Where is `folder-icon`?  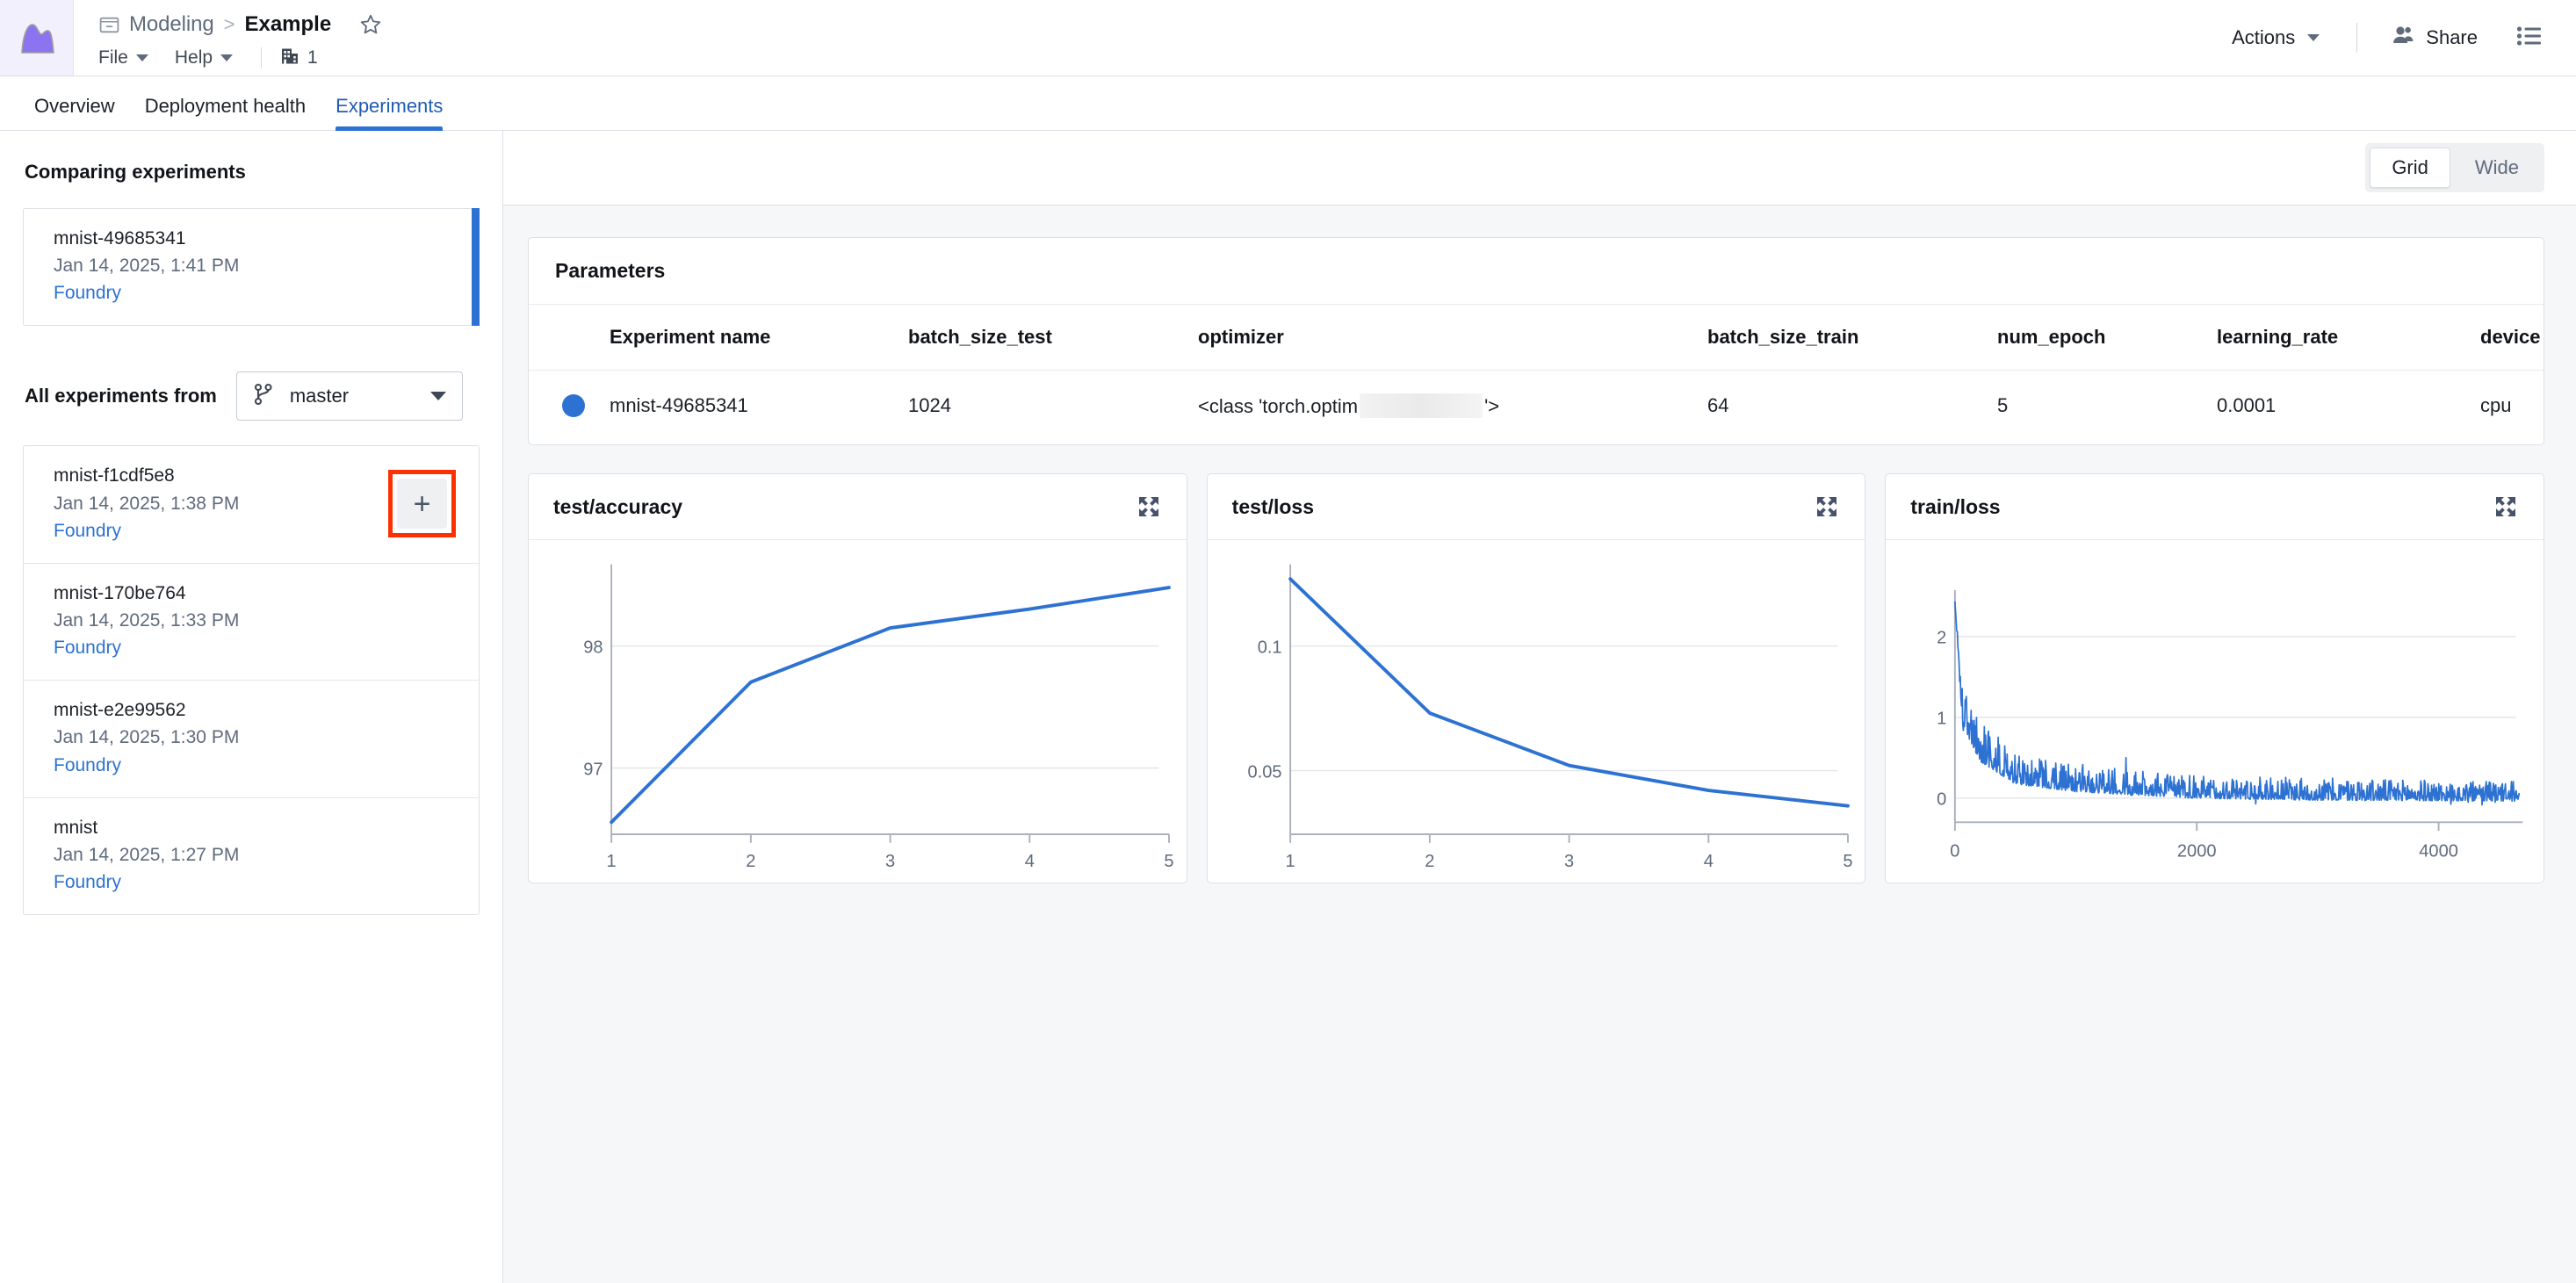
folder-icon is located at coordinates (109, 25).